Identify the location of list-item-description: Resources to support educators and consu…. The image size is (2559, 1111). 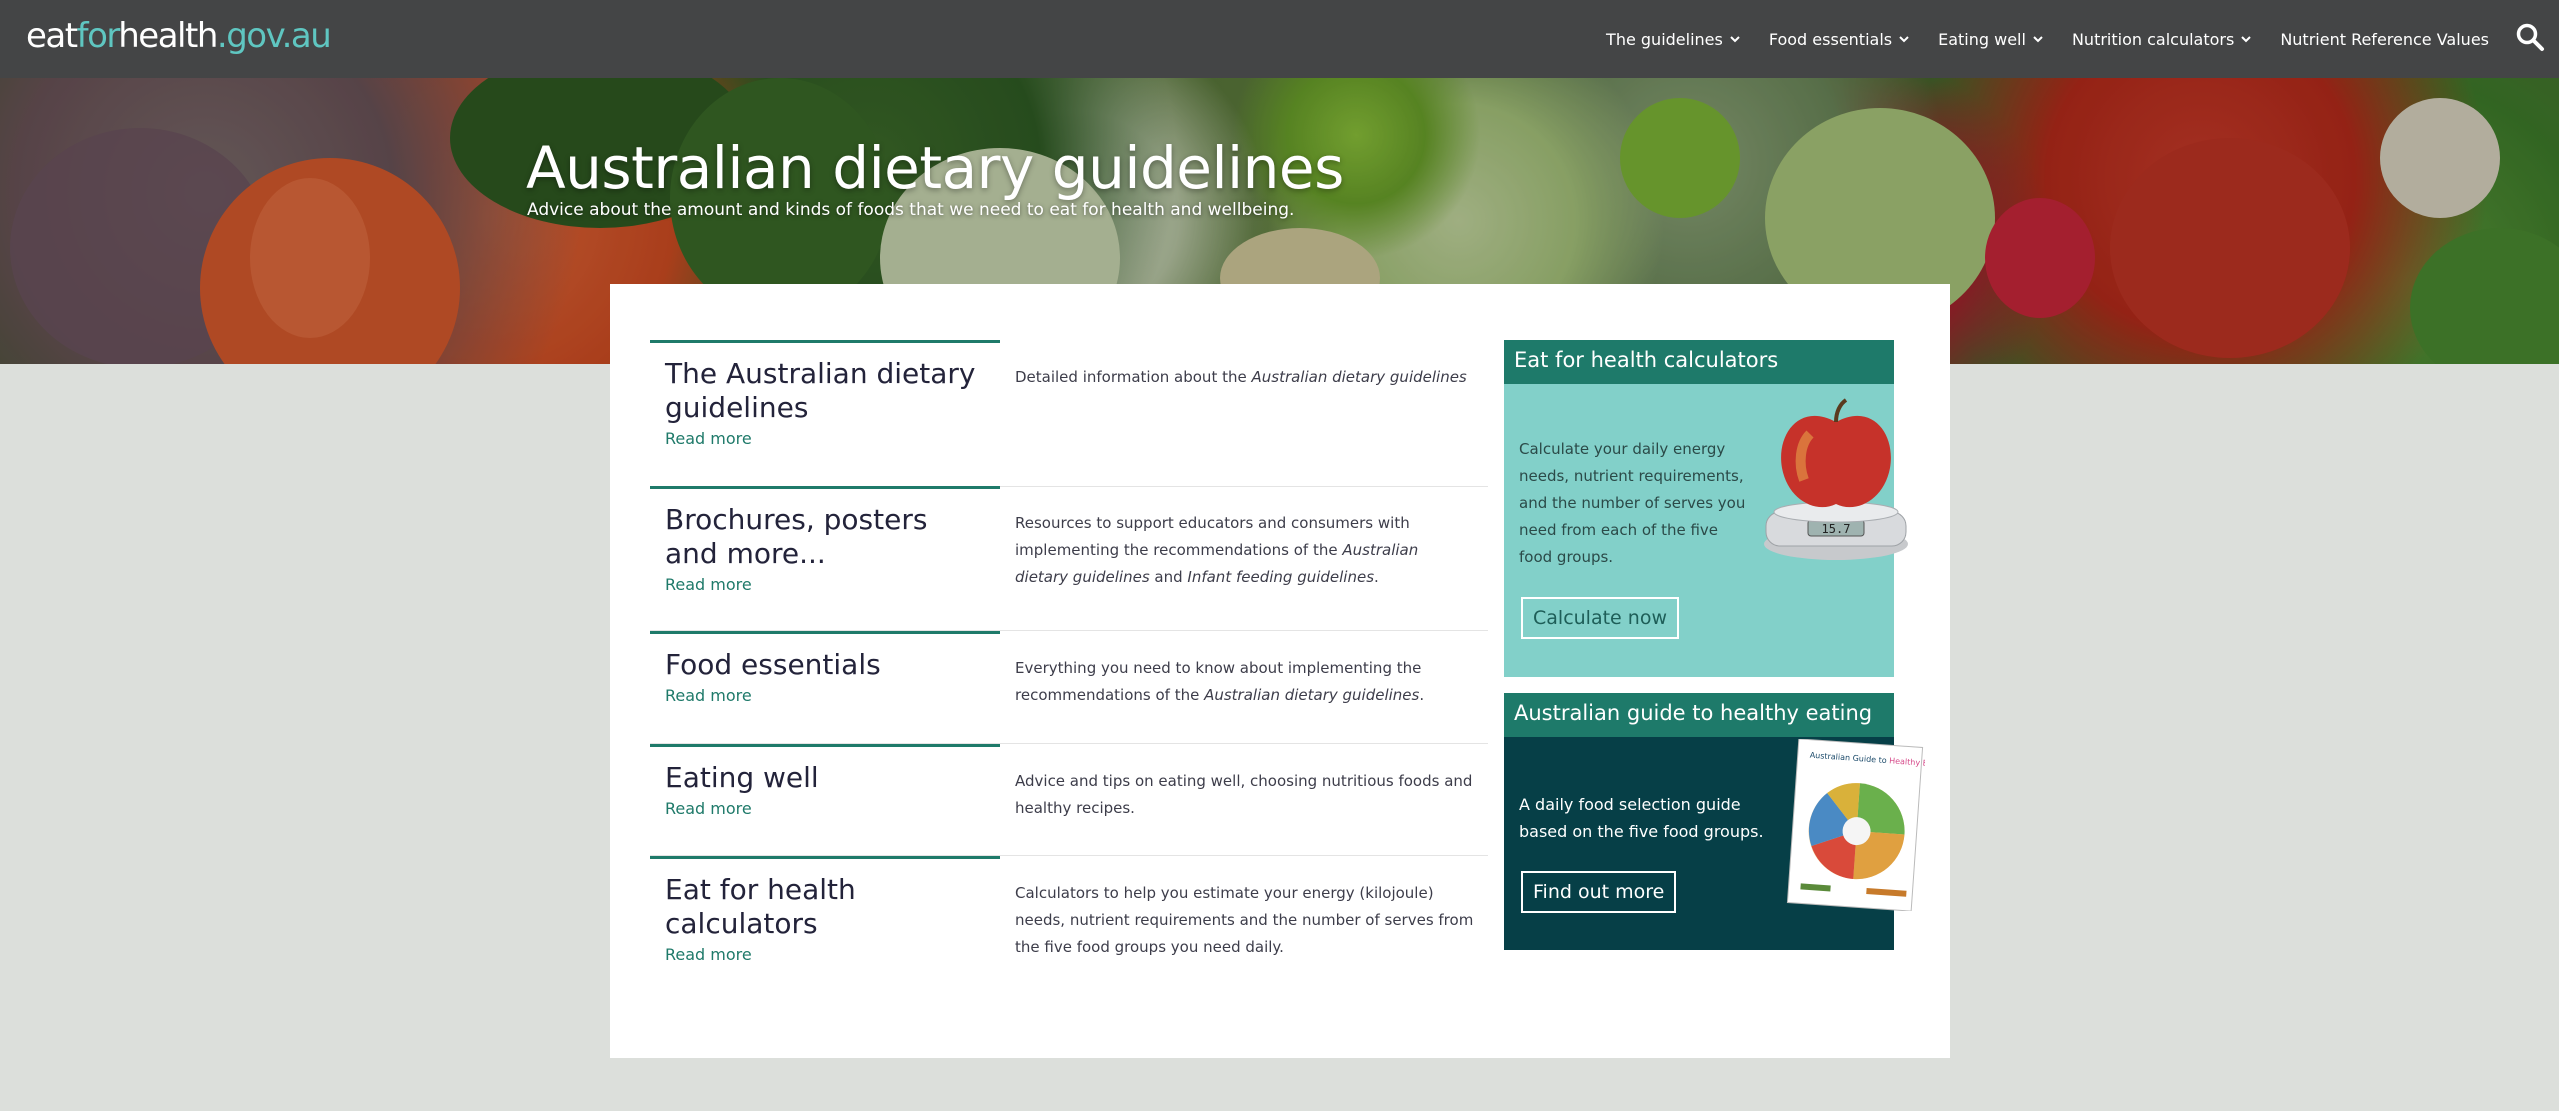
(1245, 550).